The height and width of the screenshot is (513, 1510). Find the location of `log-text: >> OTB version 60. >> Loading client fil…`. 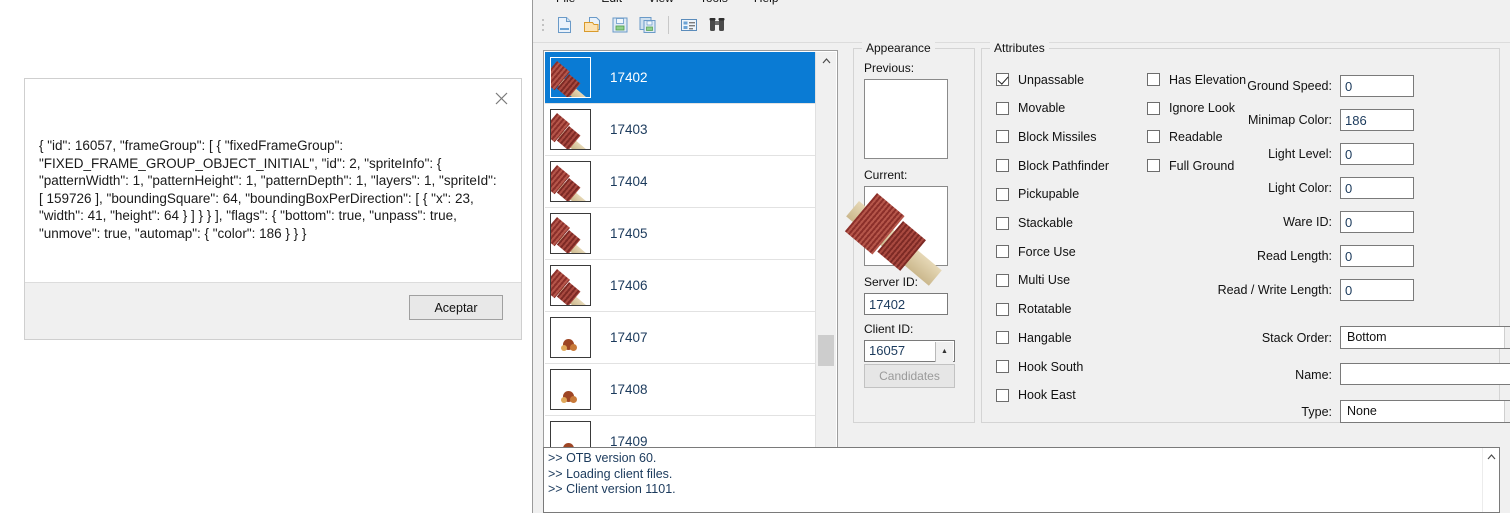

log-text: >> OTB version 60. >> Loading client fil… is located at coordinates (612, 473).